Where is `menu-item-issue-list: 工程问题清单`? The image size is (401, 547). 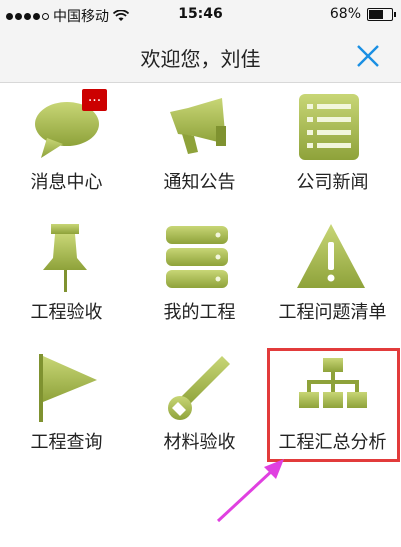
menu-item-issue-list: 工程问题清单 is located at coordinates (332, 274).